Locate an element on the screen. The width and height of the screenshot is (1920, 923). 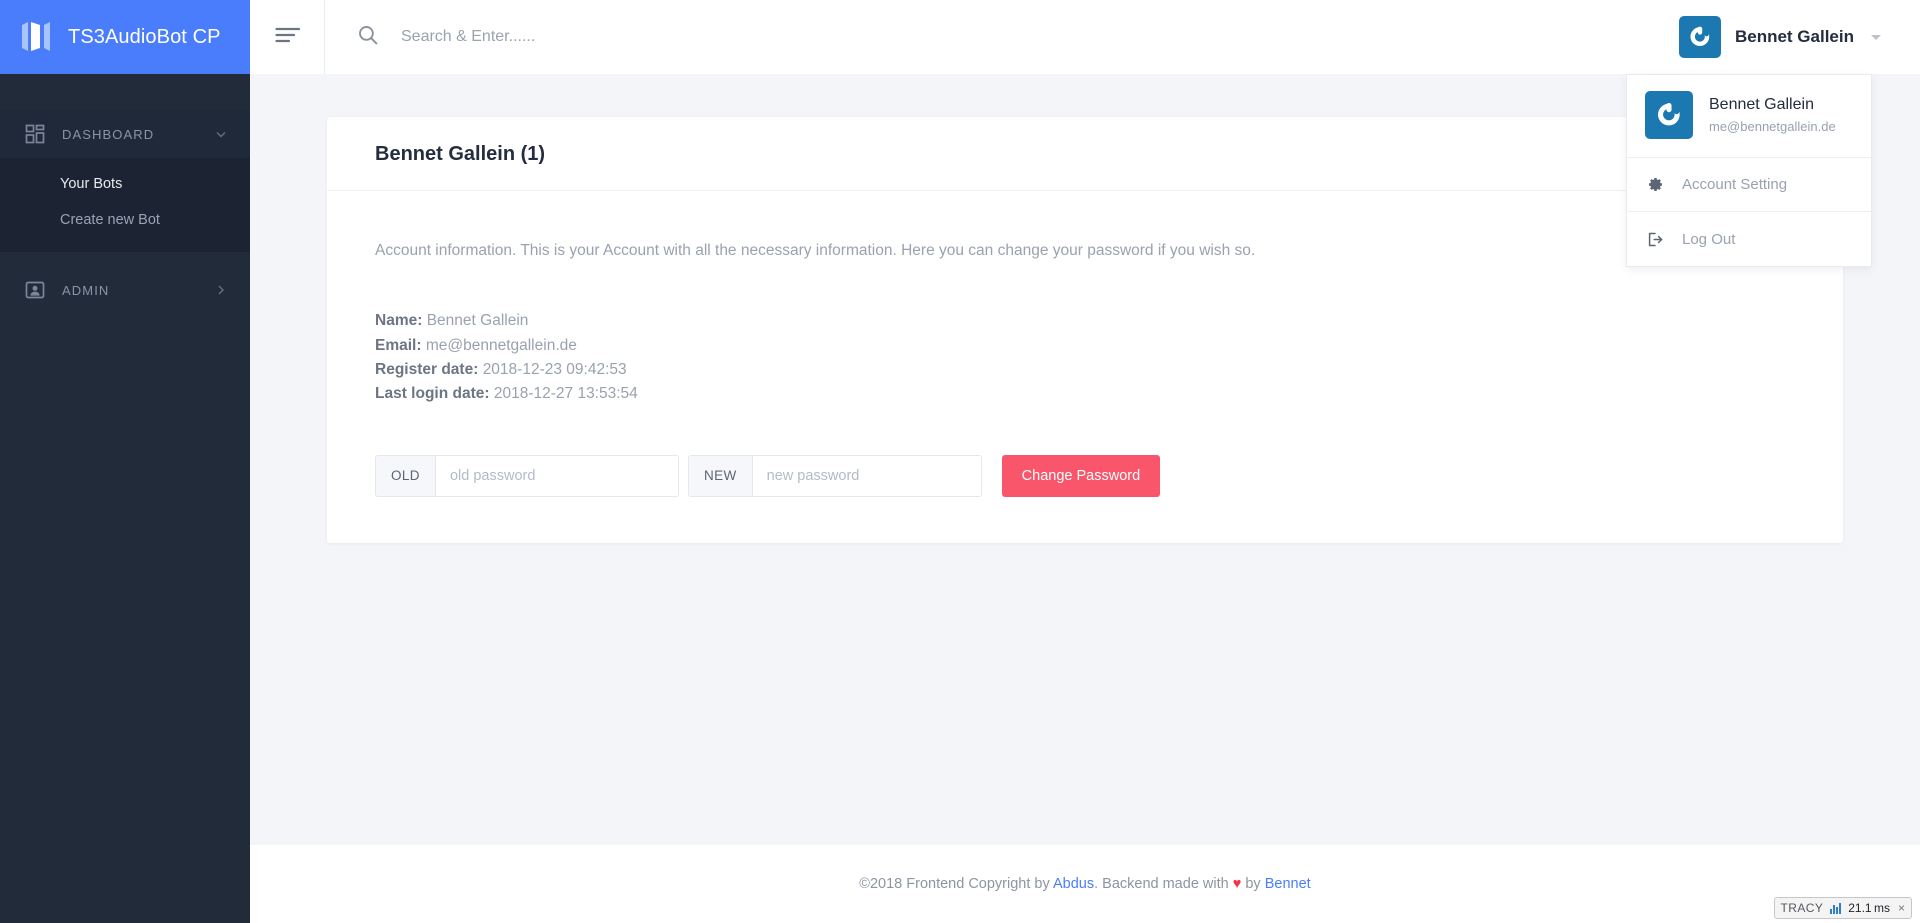
info-value-name: Bennet Gallein is located at coordinates (477, 321).